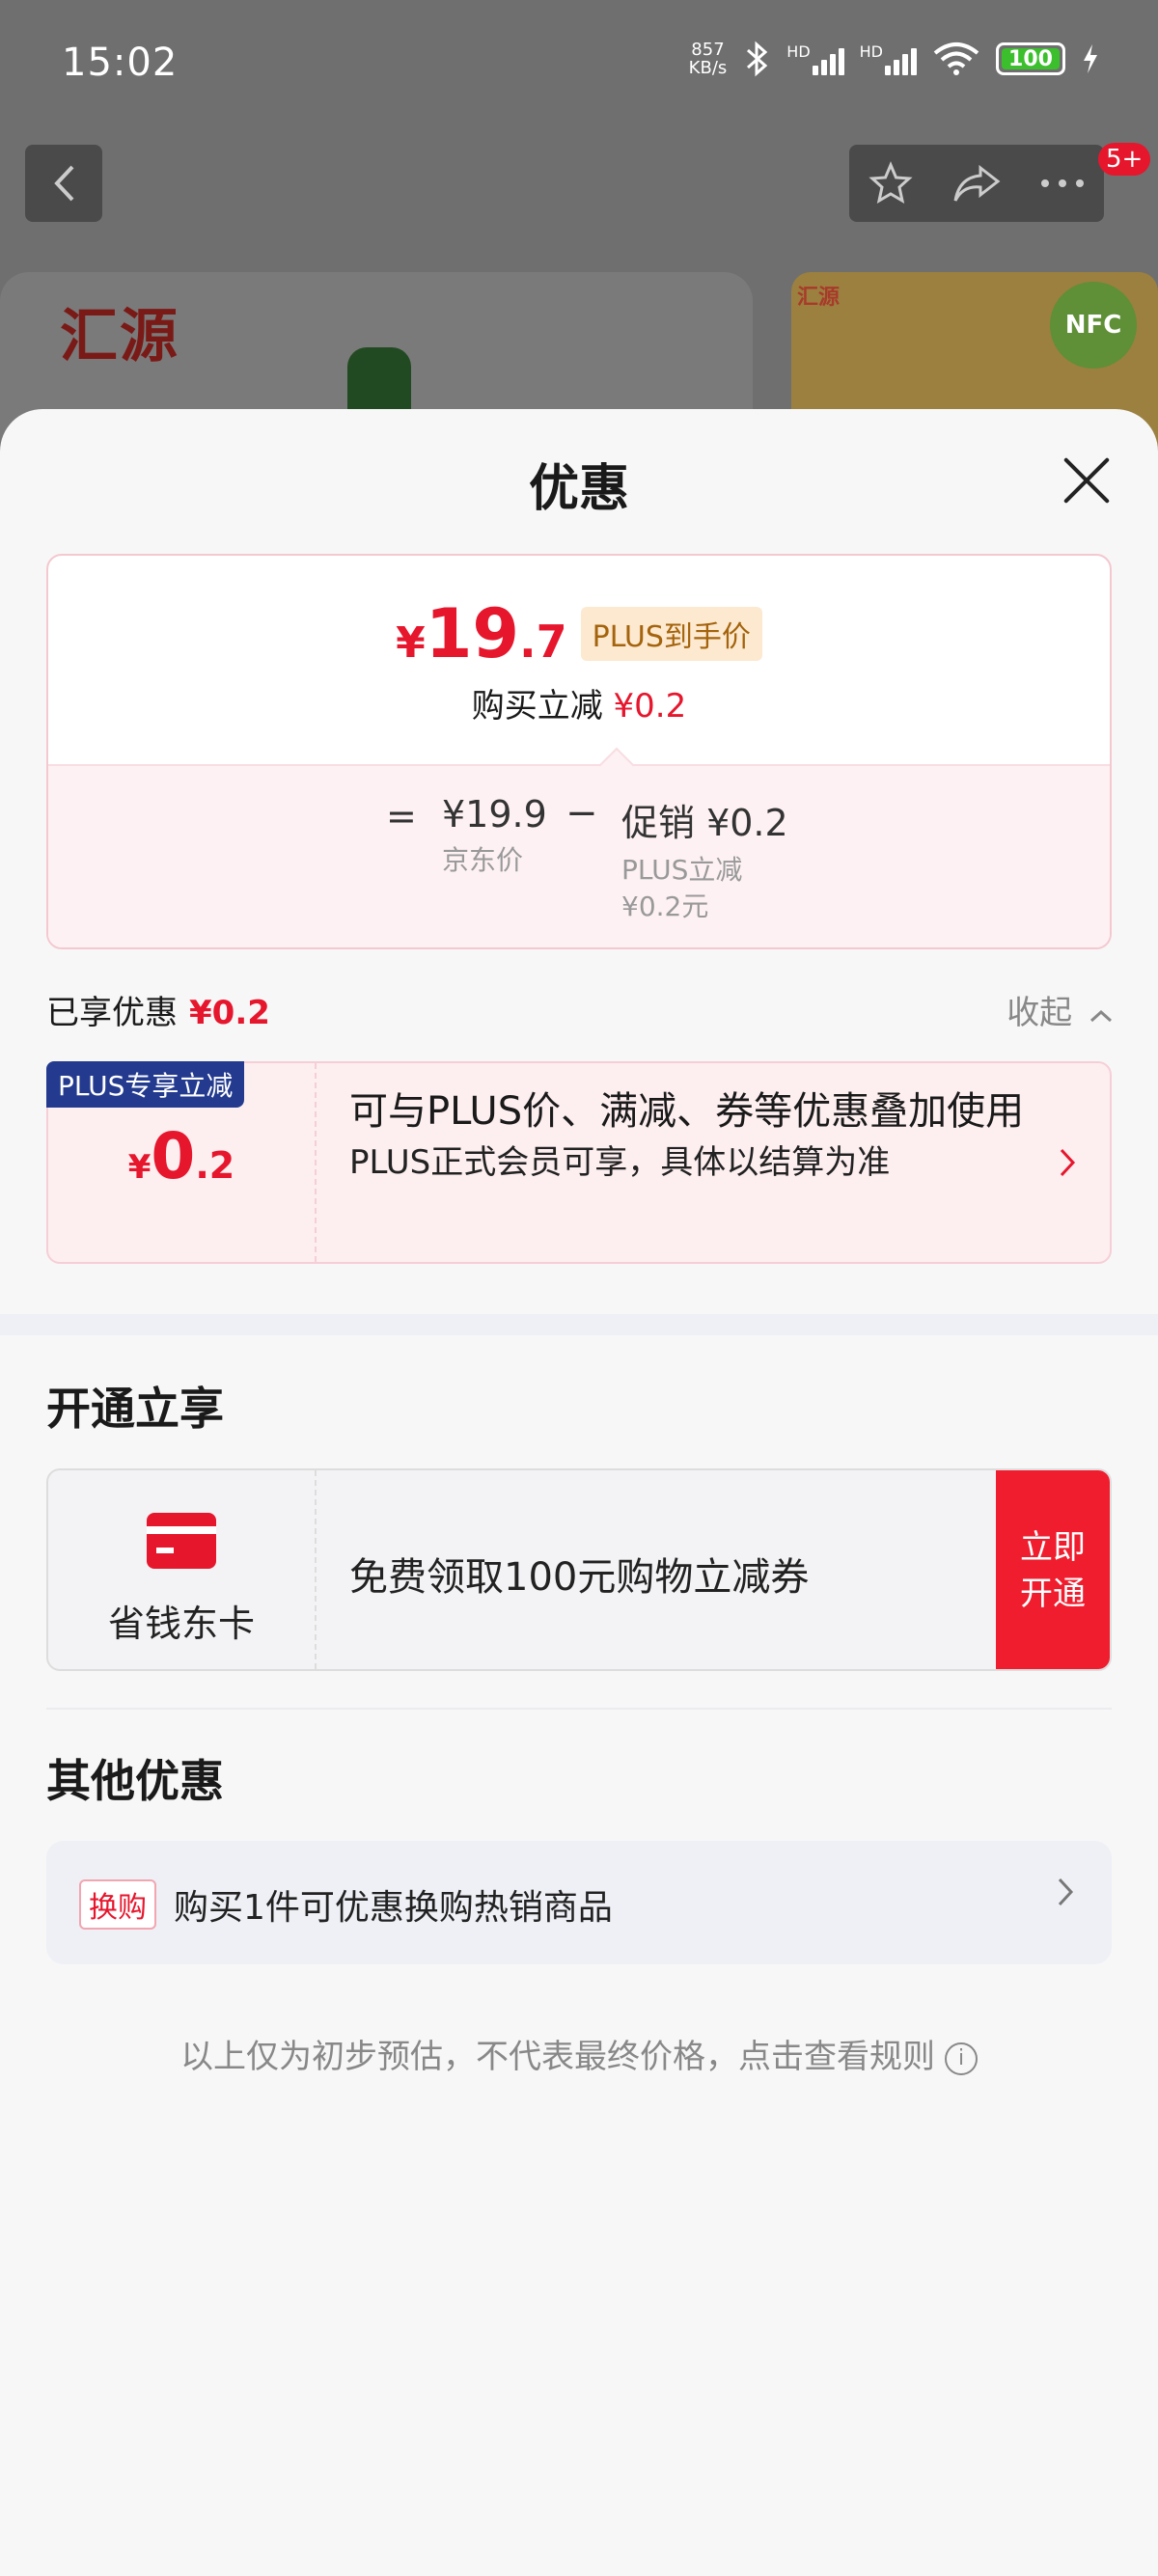 The height and width of the screenshot is (2576, 1158). What do you see at coordinates (579, 633) in the screenshot?
I see `final-price-row: ¥19.7 PLUS到手价` at bounding box center [579, 633].